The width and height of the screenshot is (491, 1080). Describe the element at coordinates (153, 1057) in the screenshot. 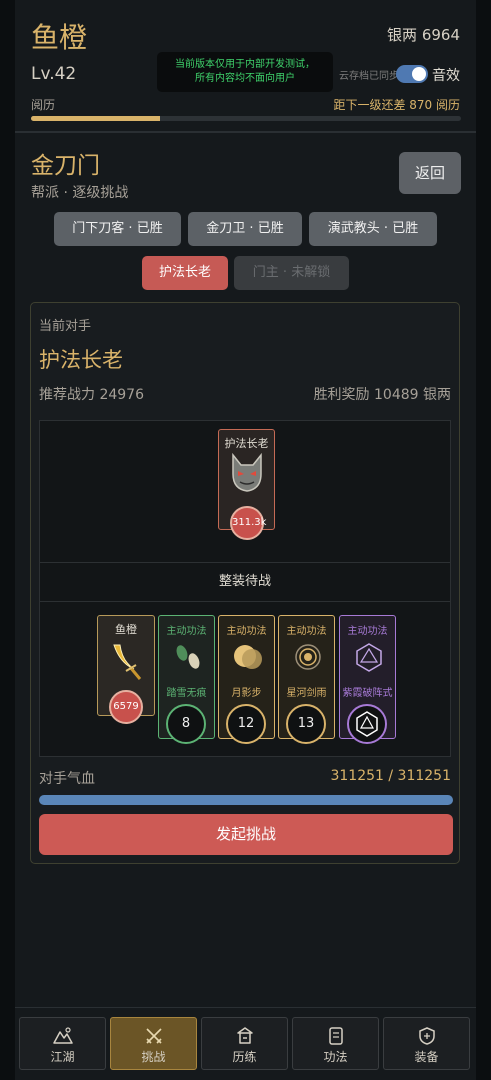

I see `nav-label: 挑战` at that location.